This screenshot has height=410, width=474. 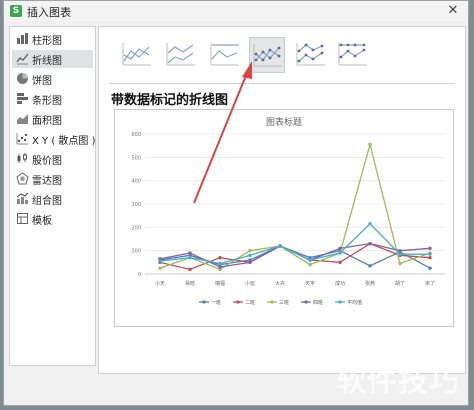 What do you see at coordinates (47, 201) in the screenshot?
I see `sidebar-item-label: 组合图` at bounding box center [47, 201].